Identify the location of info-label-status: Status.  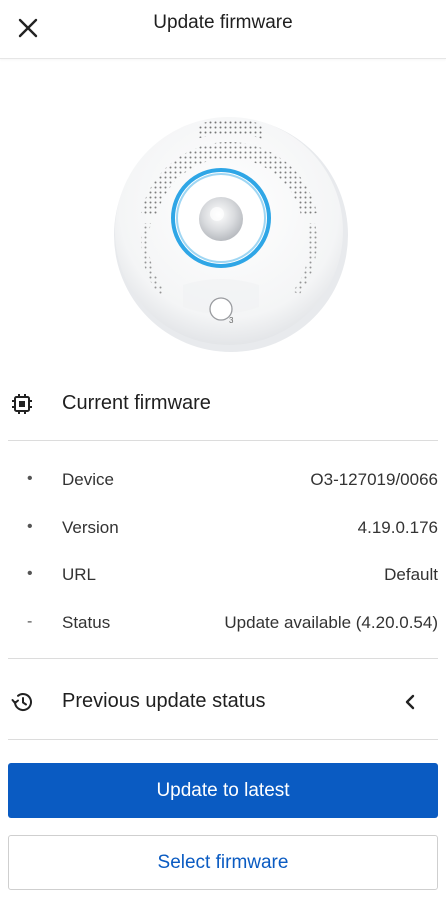
(86, 622).